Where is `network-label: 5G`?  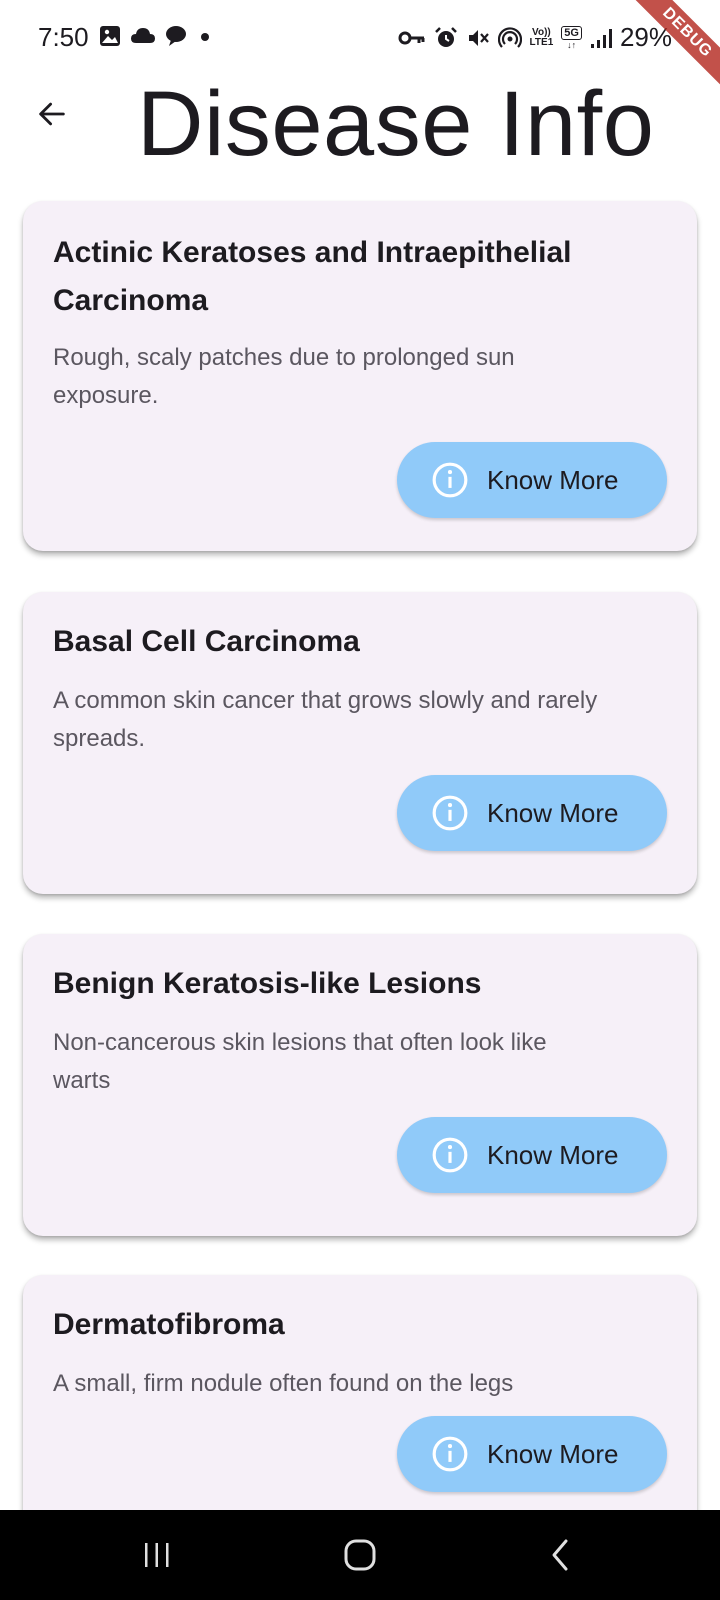
network-label: 5G is located at coordinates (571, 32).